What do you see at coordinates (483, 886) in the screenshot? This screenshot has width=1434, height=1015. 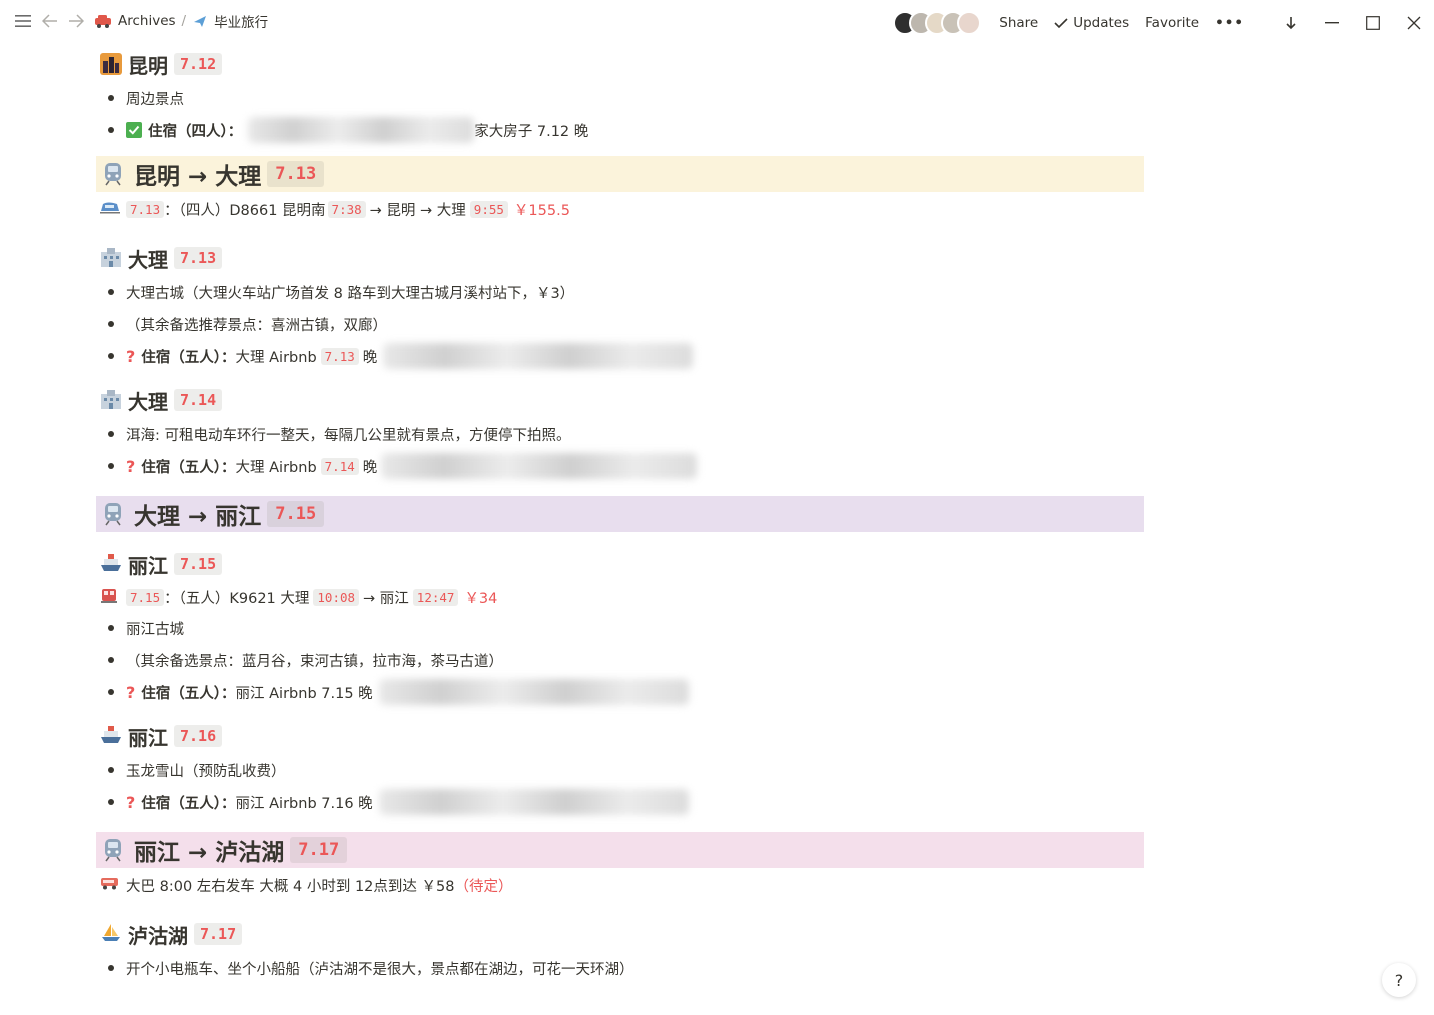 I see `bus-note: （待定）` at bounding box center [483, 886].